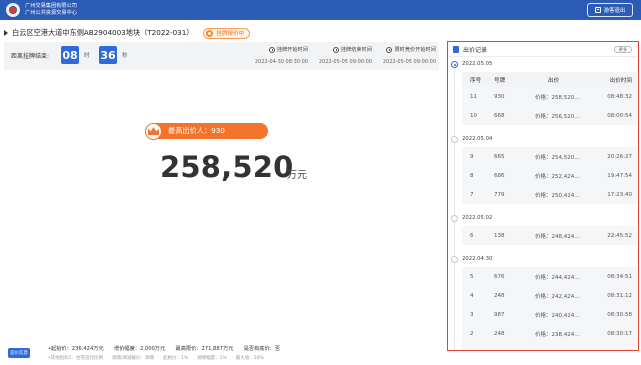  I want to click on bid-time: 17:23:40, so click(619, 194).